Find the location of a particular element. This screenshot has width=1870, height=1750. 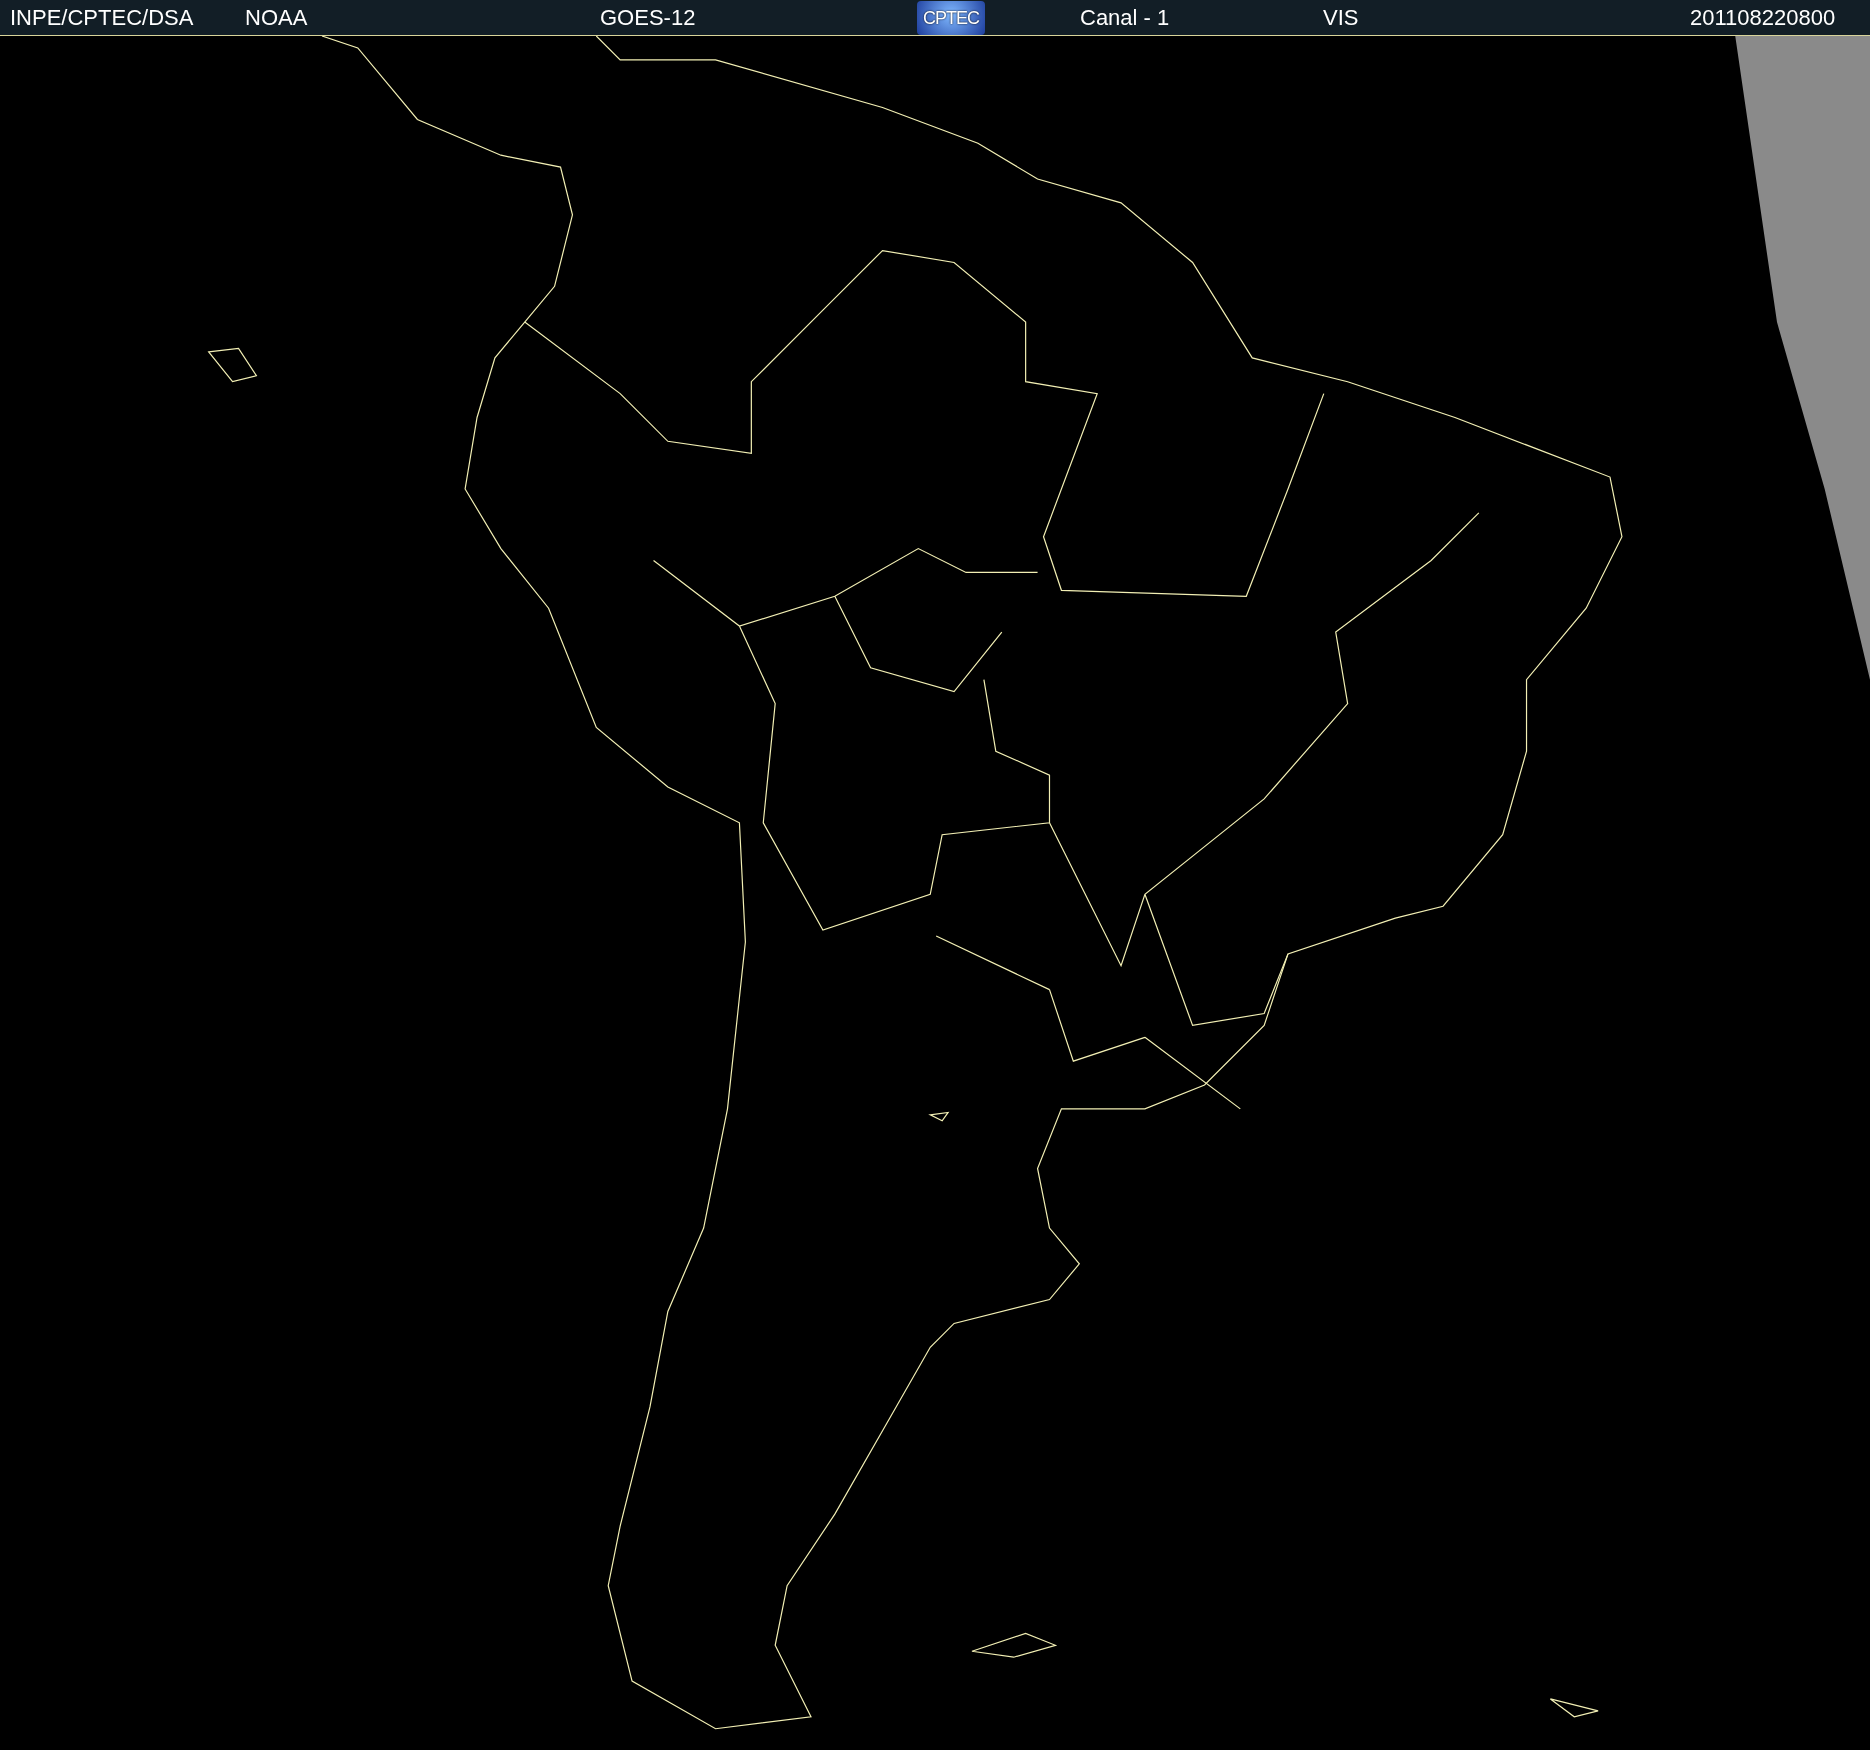

source-label: INPE/CPTEC/DSA is located at coordinates (102, 17).